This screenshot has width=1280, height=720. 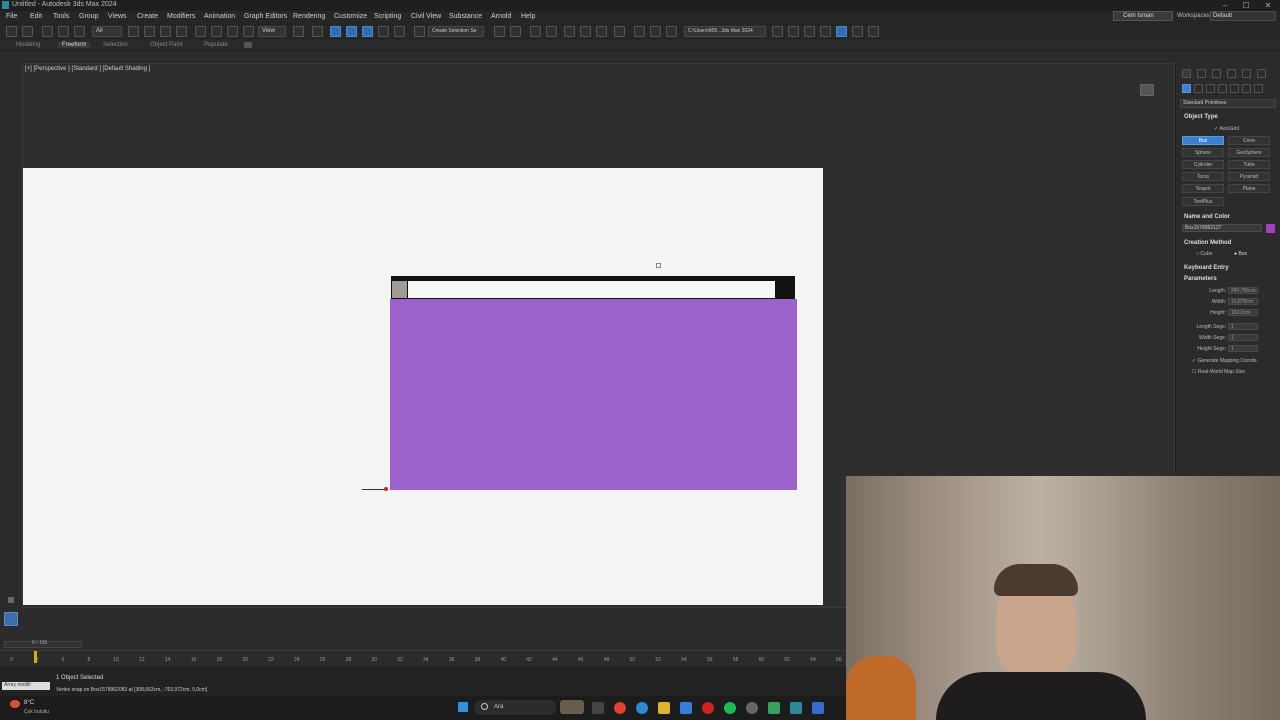 I want to click on scene-explorer-icon, so click(x=535, y=31).